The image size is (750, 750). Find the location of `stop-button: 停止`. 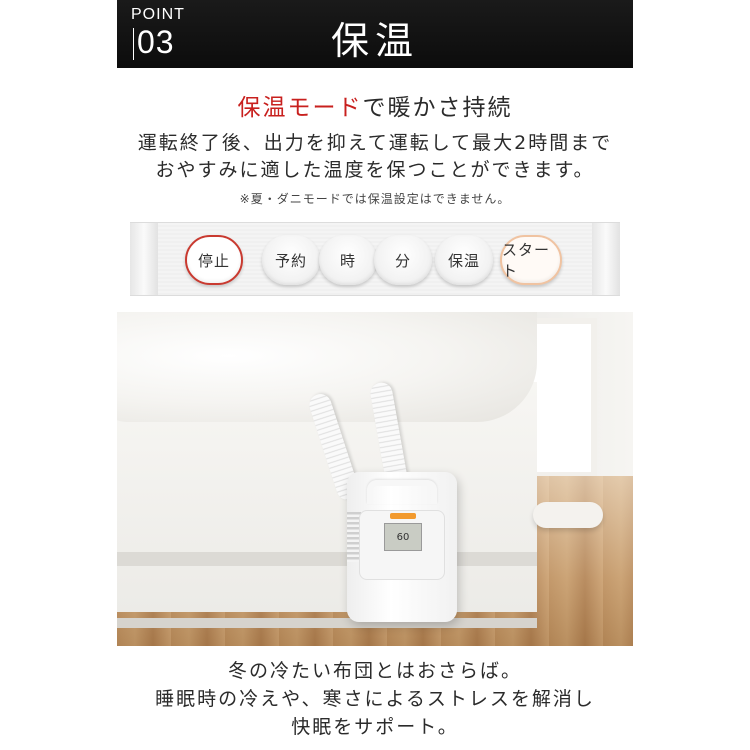

stop-button: 停止 is located at coordinates (214, 260).